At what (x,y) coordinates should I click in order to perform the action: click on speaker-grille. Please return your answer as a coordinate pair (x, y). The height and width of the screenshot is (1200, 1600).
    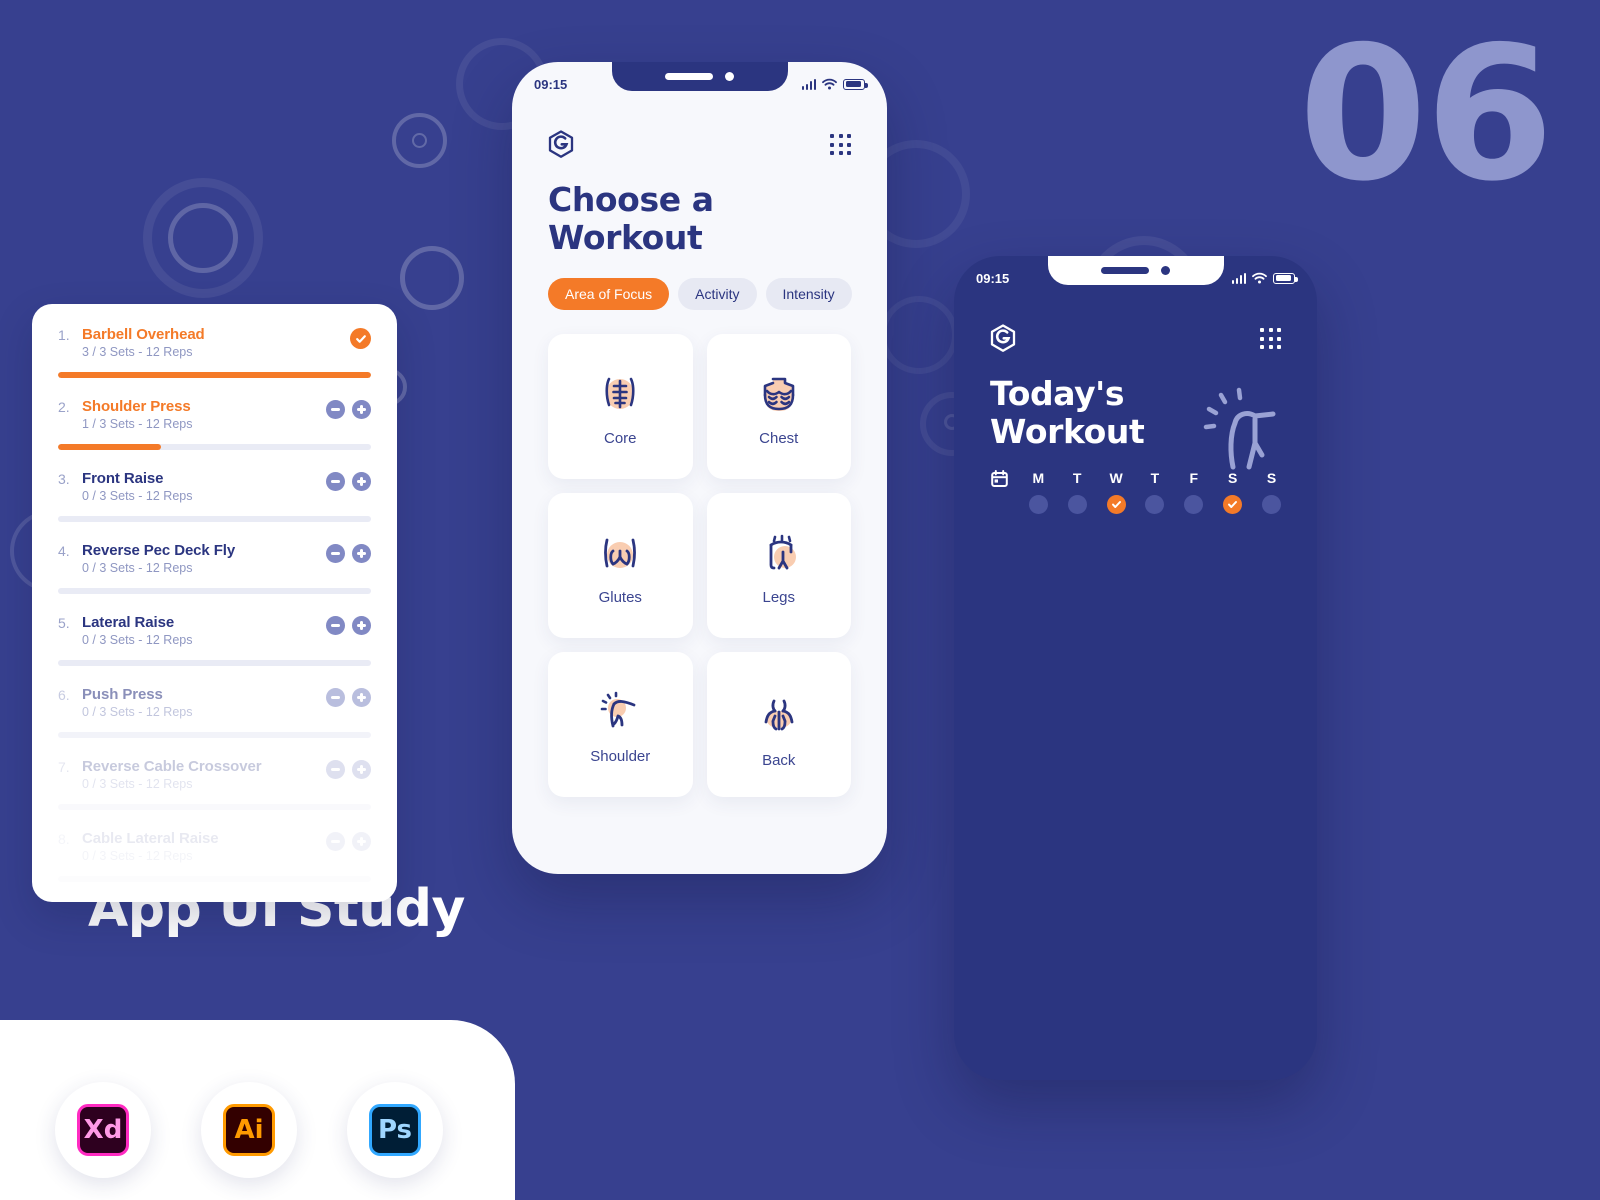
    Looking at the image, I should click on (1125, 270).